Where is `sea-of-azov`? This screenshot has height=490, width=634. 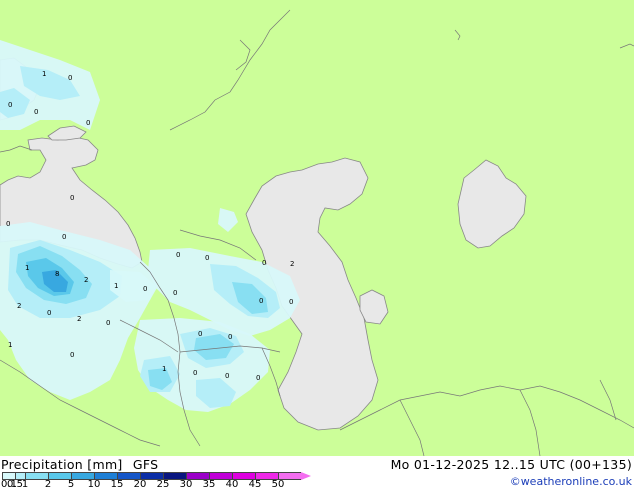
sea-of-azov is located at coordinates (67, 133).